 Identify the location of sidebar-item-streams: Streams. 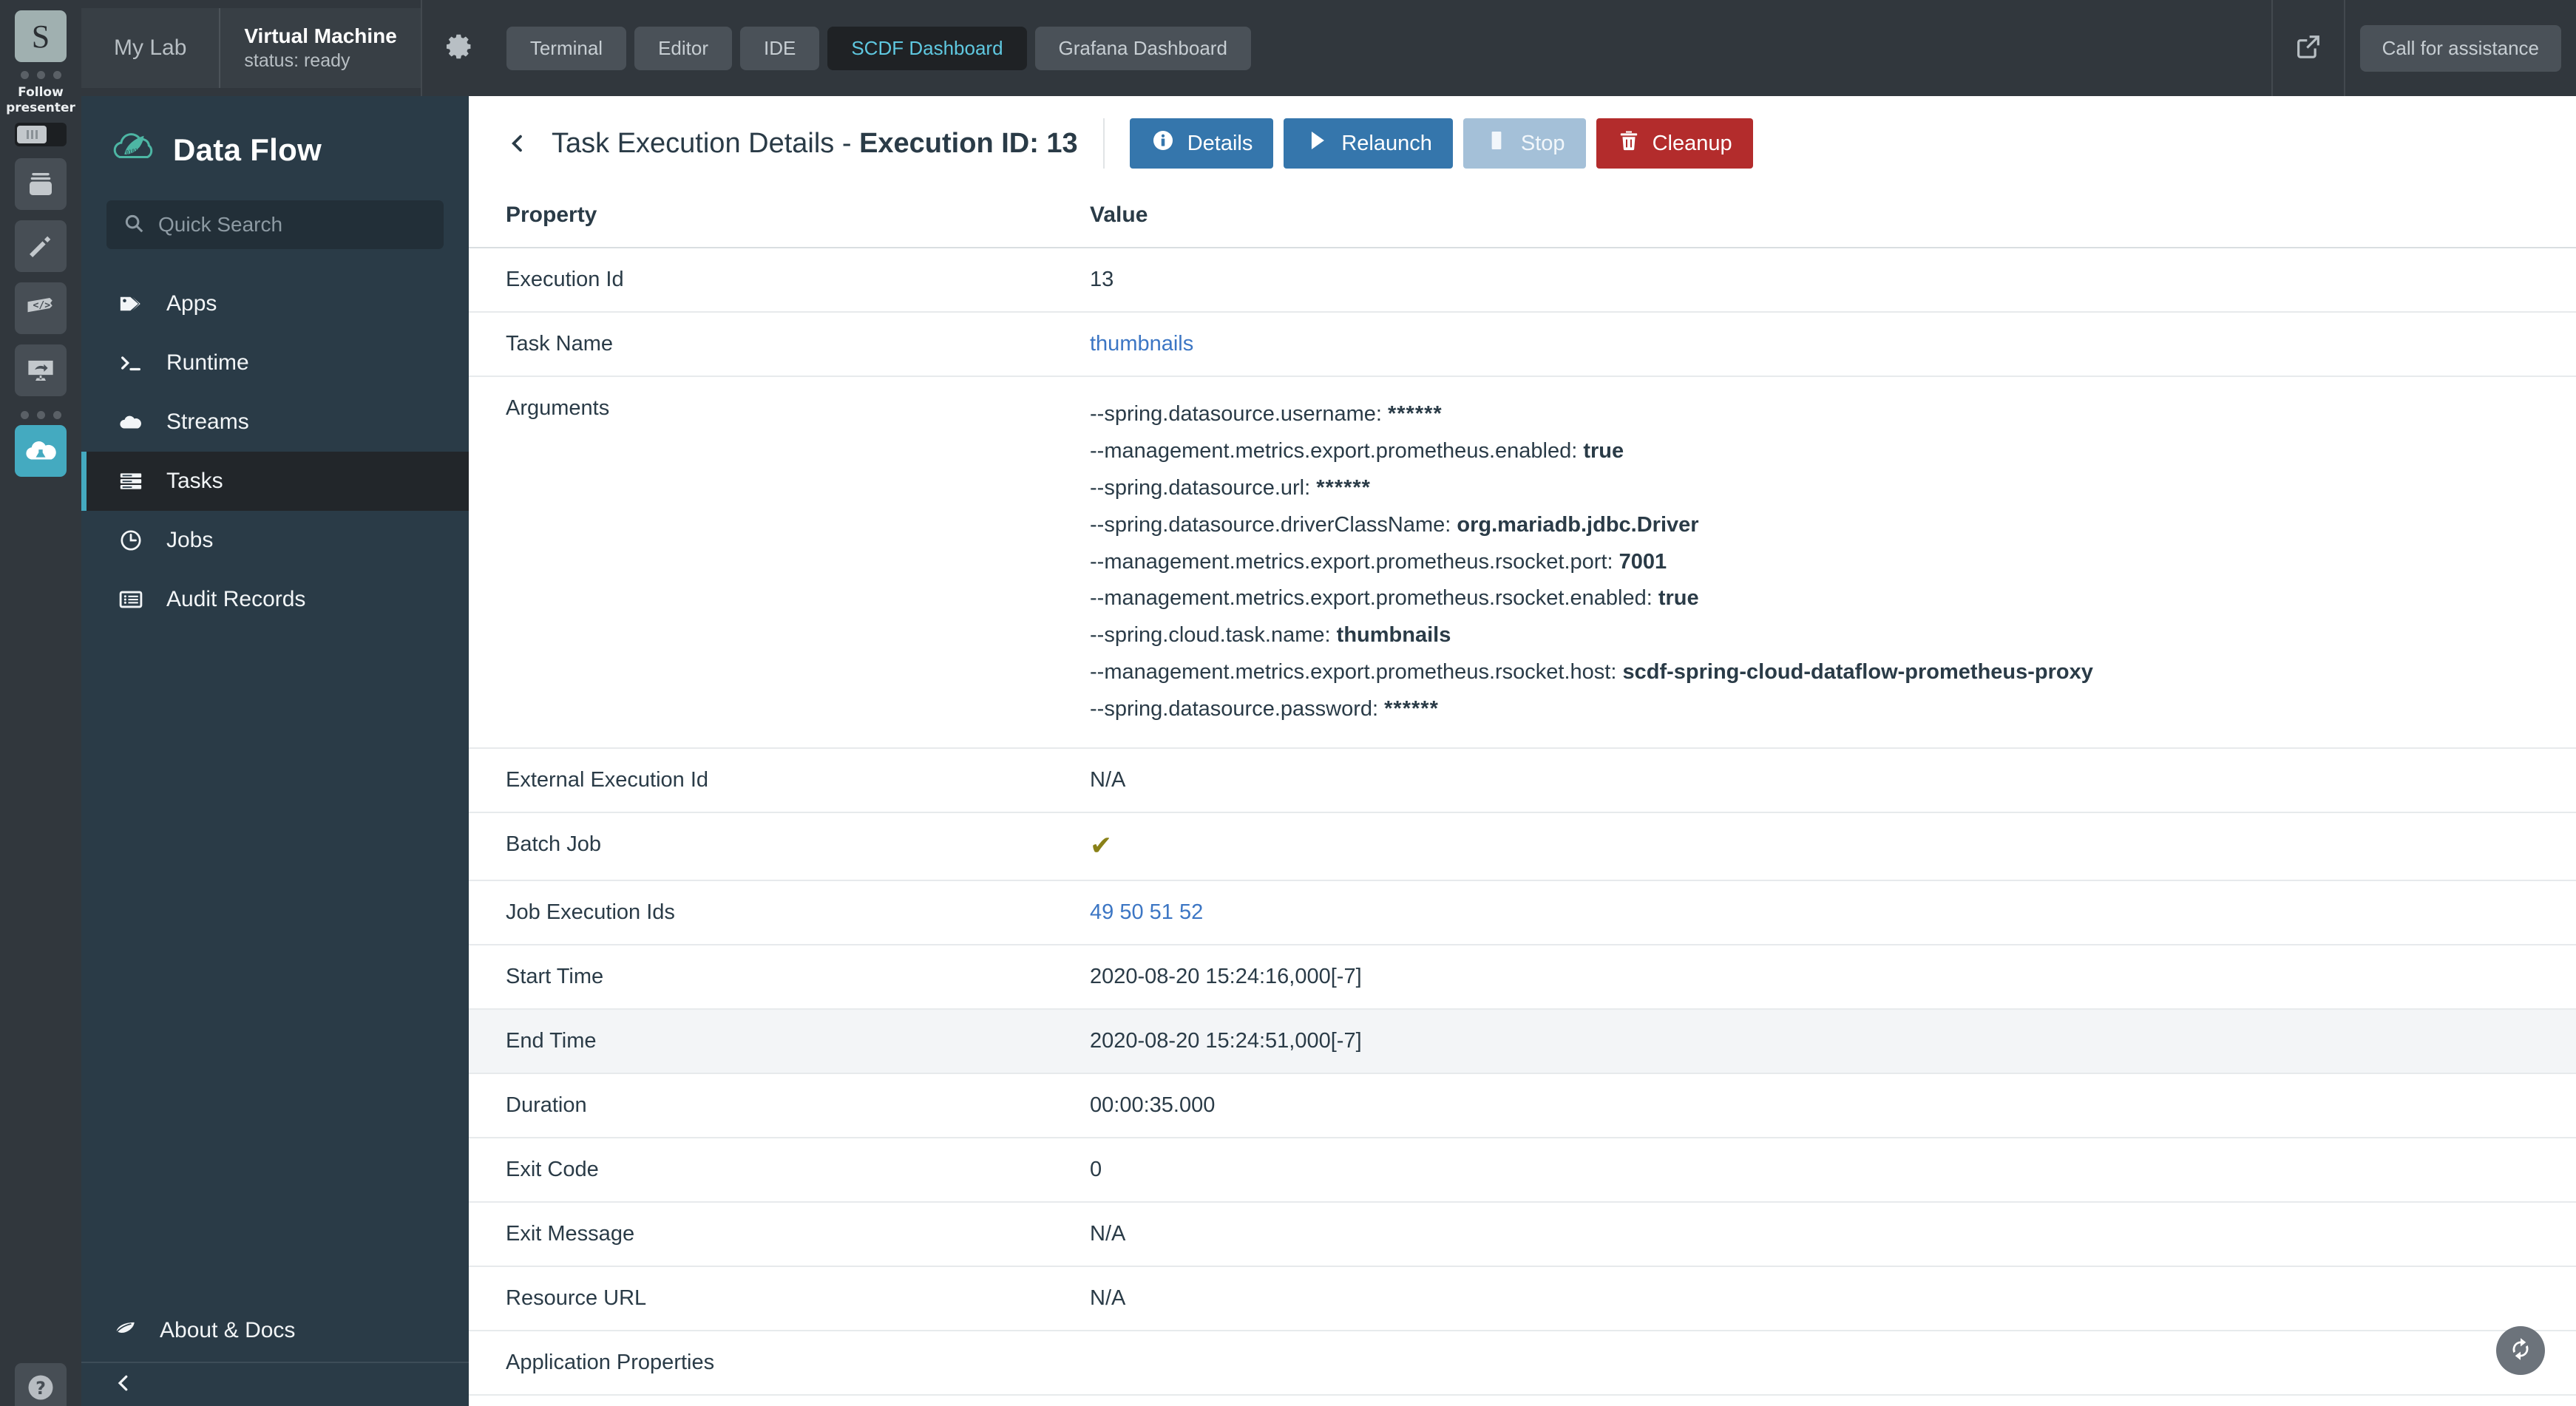
(275, 422).